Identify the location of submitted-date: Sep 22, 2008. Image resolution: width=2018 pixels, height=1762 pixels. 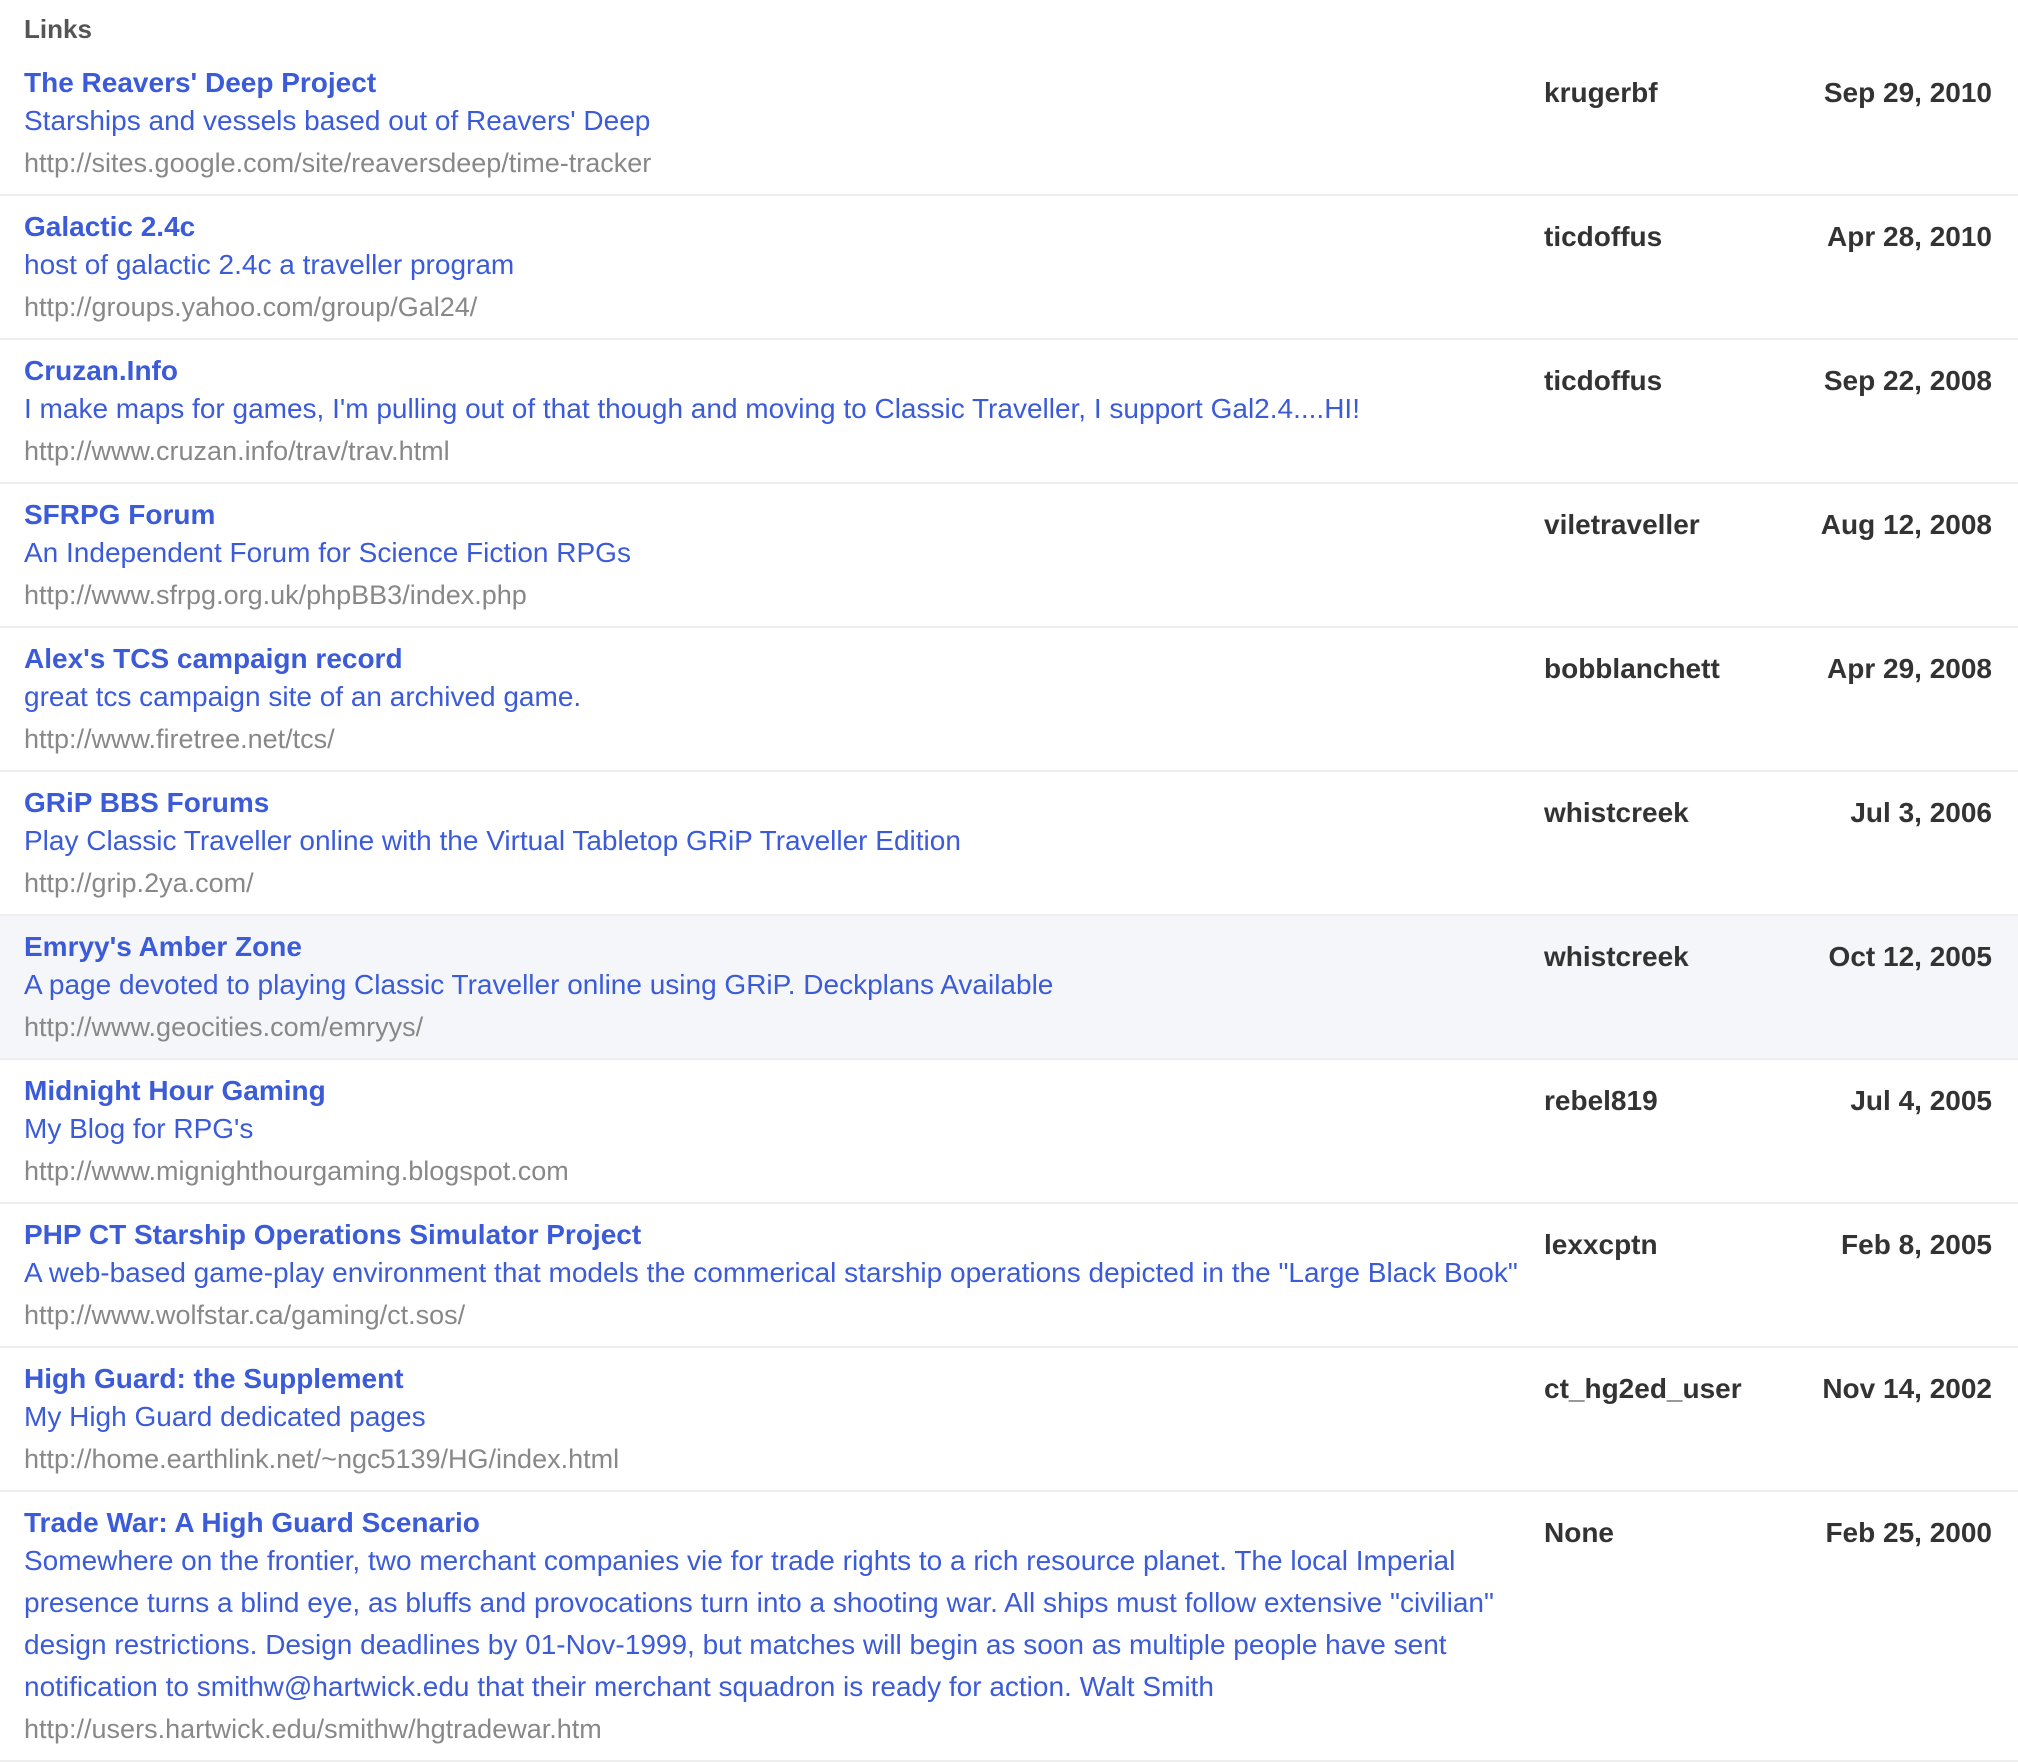
(1907, 380).